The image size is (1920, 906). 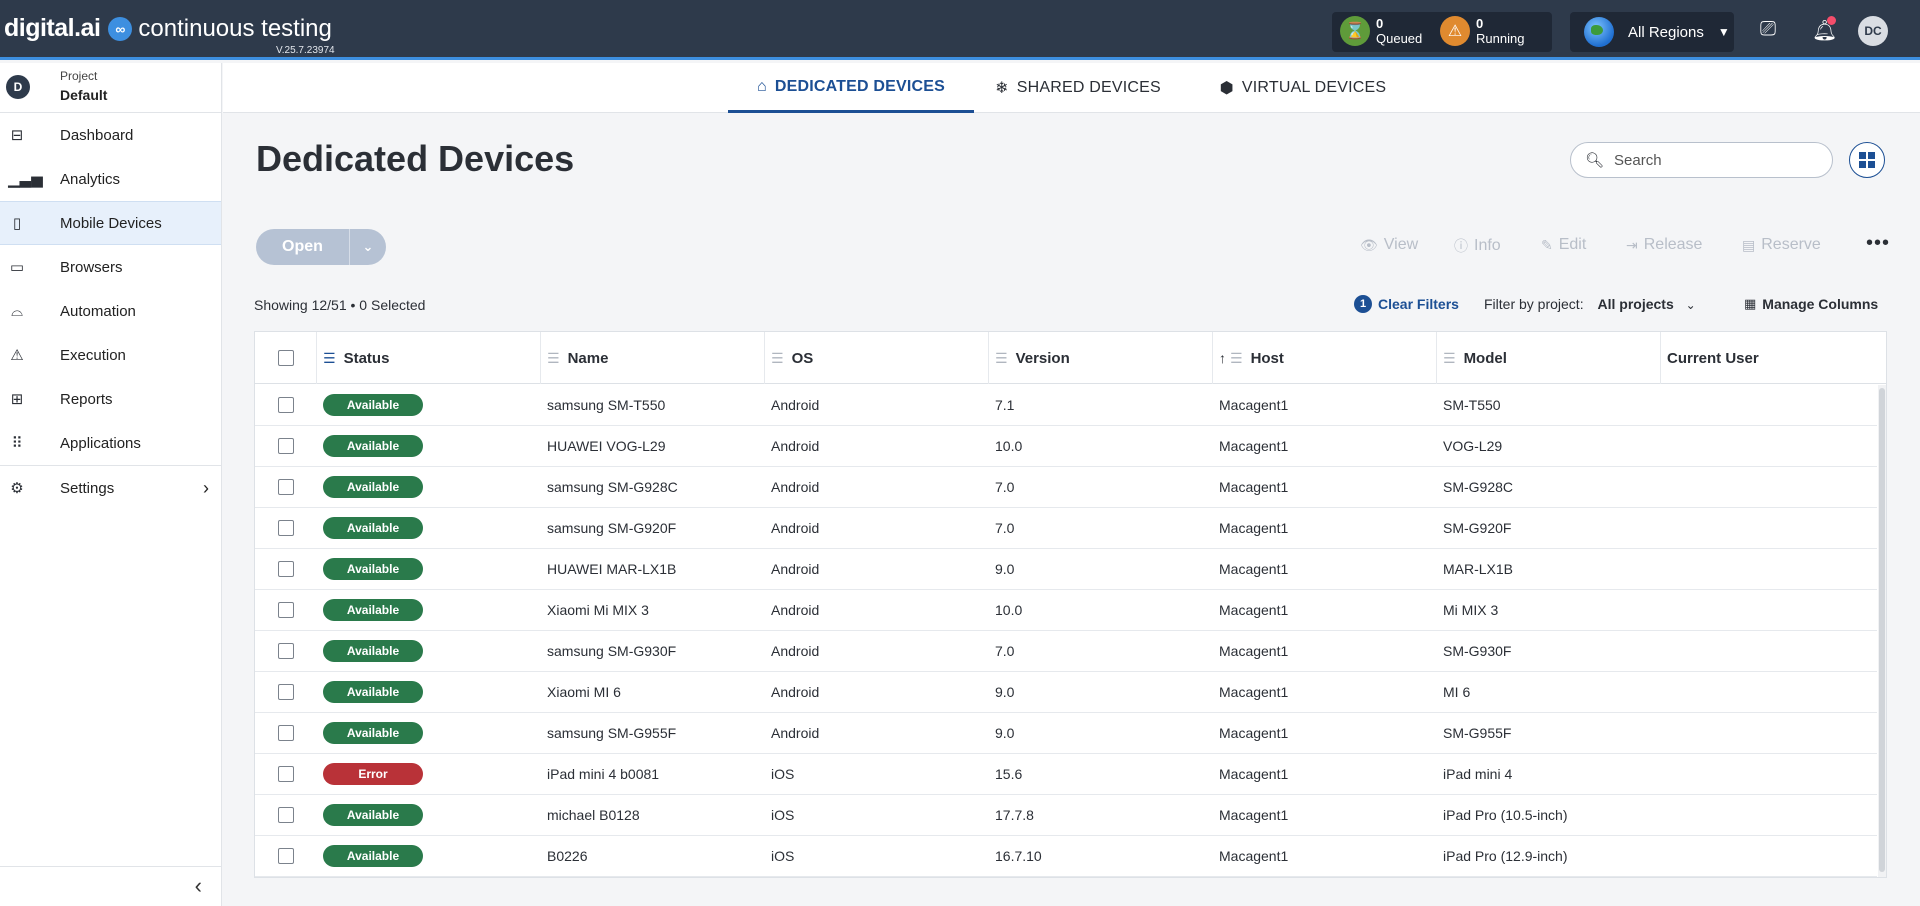 What do you see at coordinates (1714, 160) in the screenshot?
I see `search-input` at bounding box center [1714, 160].